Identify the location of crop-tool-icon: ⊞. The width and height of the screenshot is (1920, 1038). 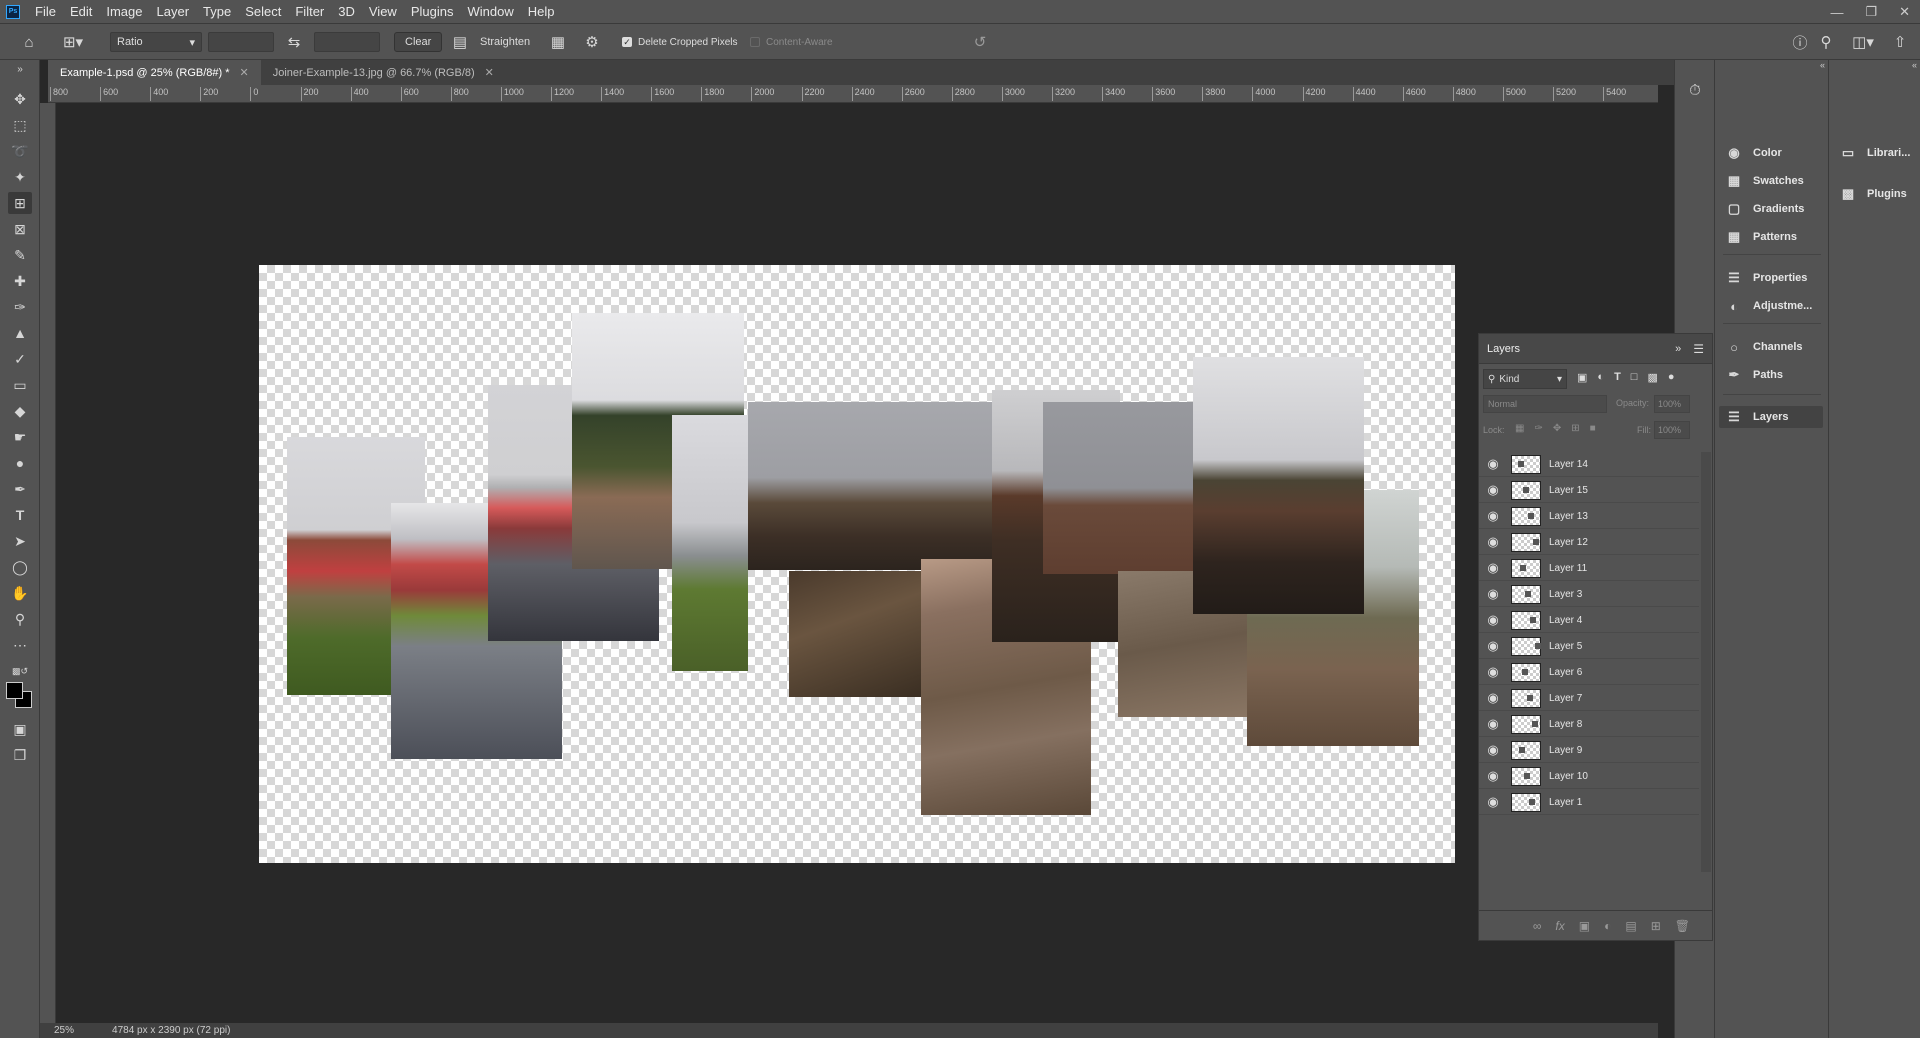
(20, 203).